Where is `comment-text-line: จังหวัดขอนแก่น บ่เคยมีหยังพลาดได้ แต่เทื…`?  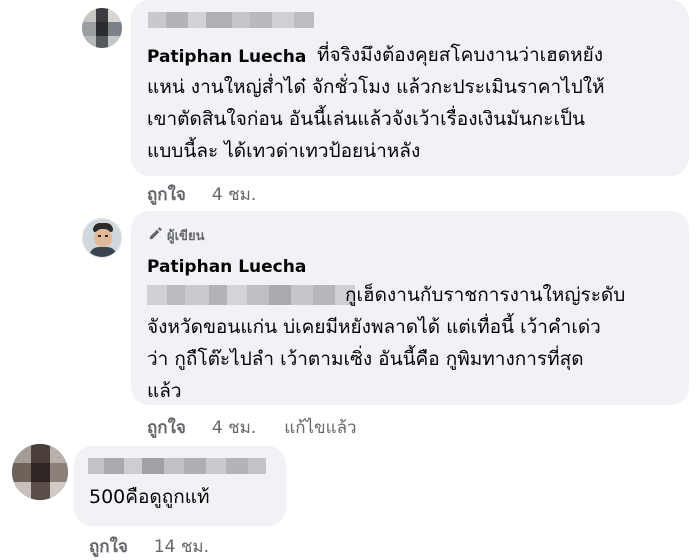
comment-text-line: จังหวัดขอนแก่น บ่เคยมีหยังพลาดได้ แต่เทื… is located at coordinates (374, 327).